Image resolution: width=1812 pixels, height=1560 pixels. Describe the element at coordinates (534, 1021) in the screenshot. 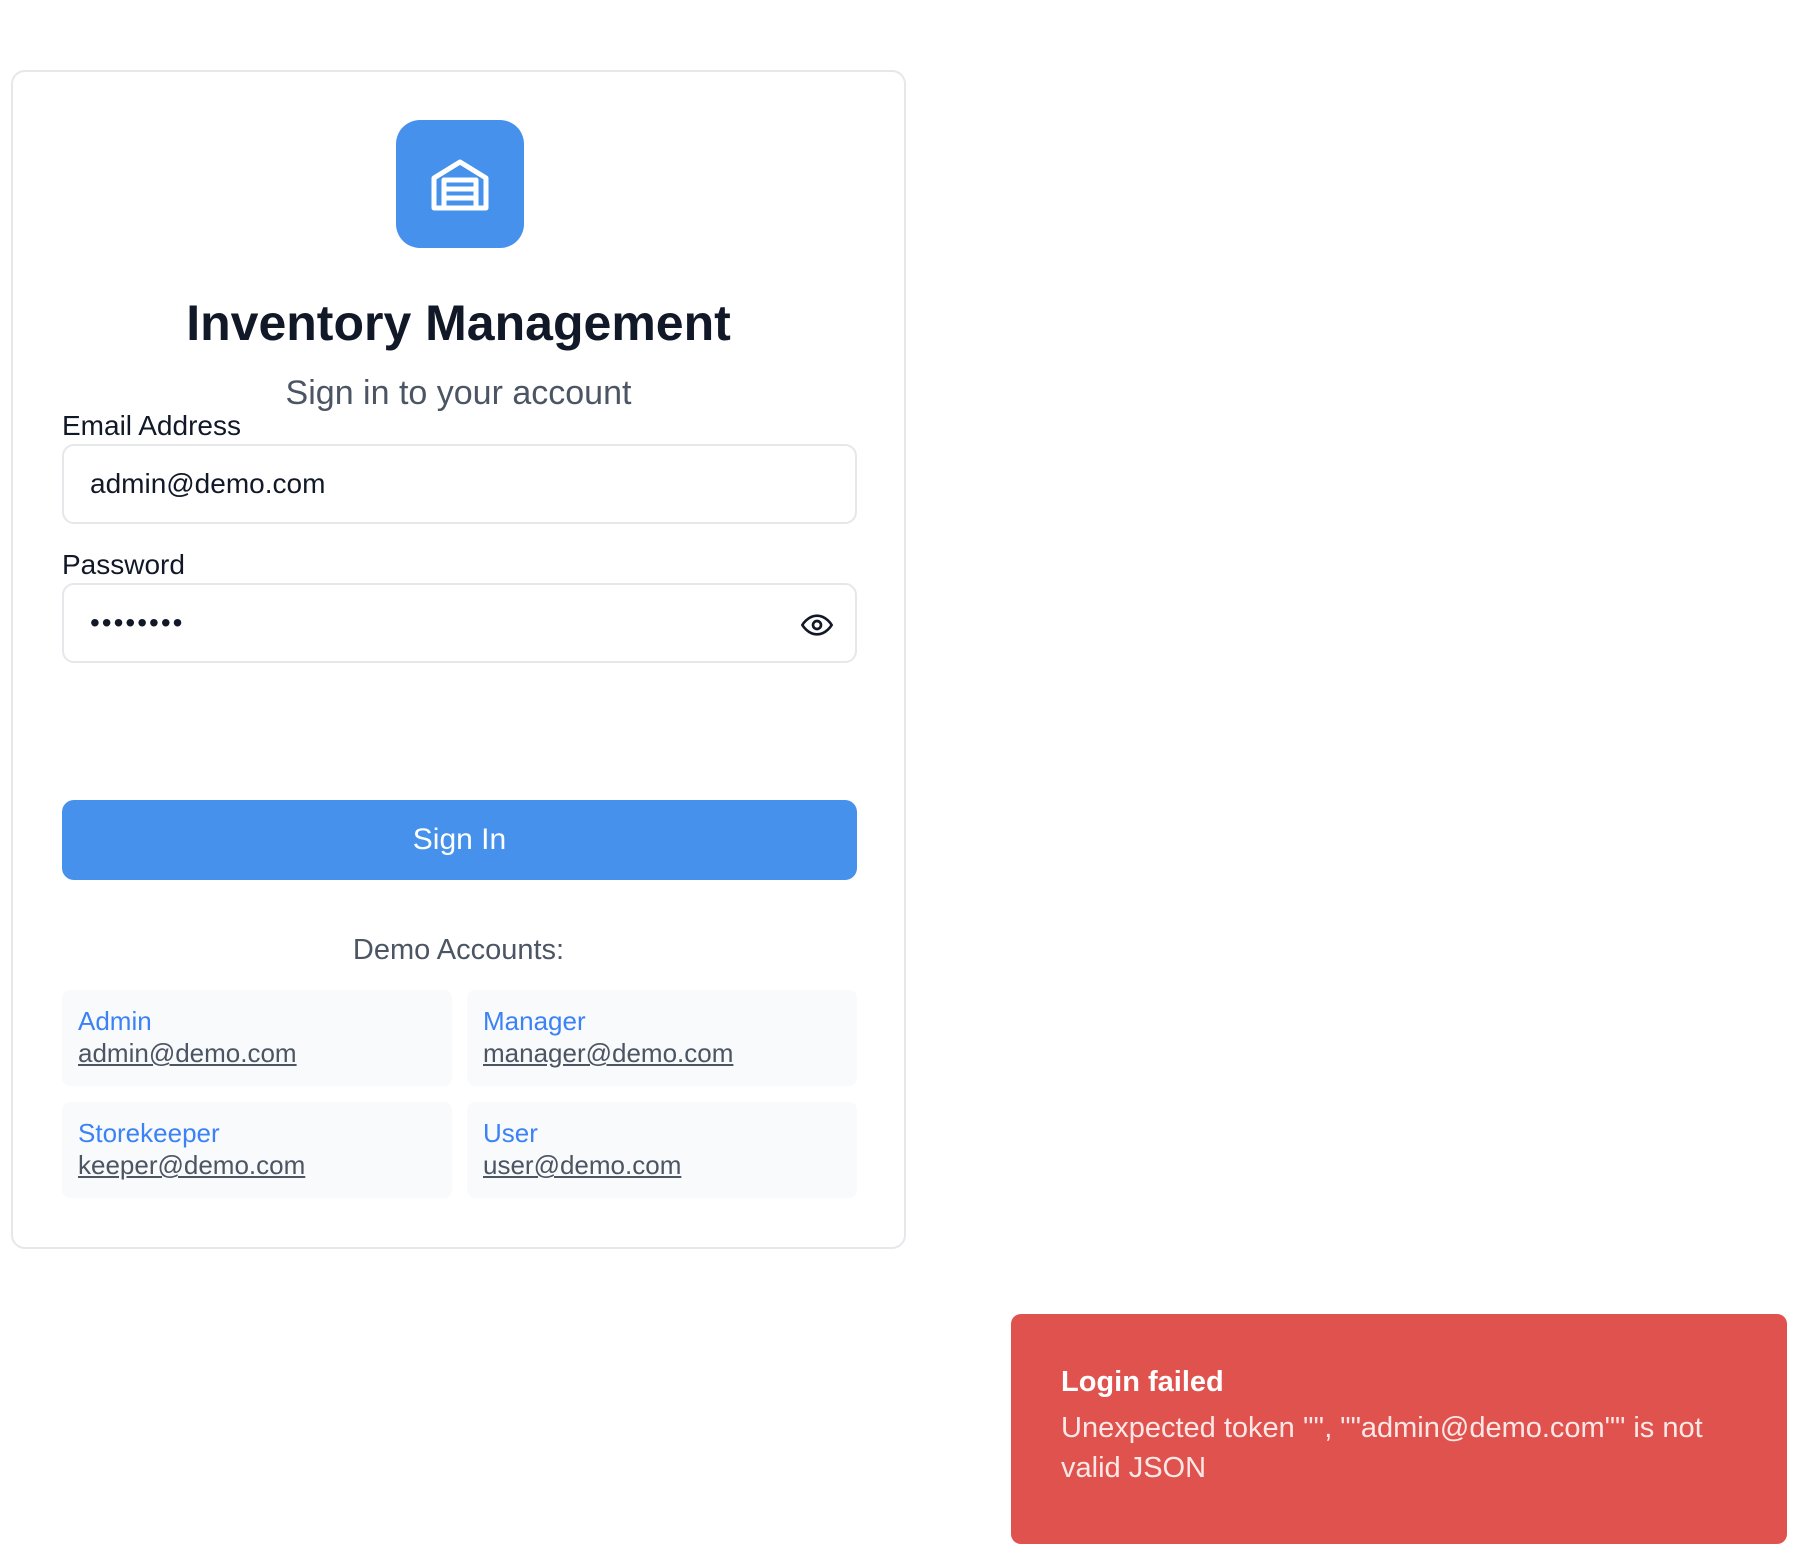

I see `demo-account-role: Manager` at that location.